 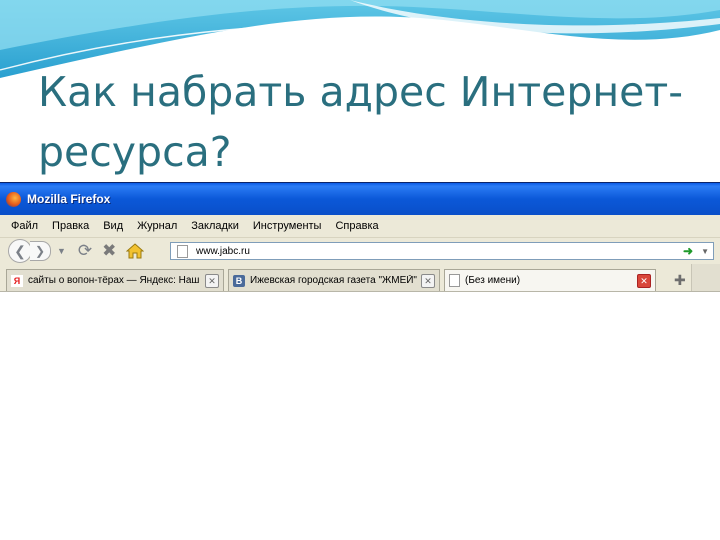 I want to click on menu-bookmarks: Закладки, so click(x=215, y=226).